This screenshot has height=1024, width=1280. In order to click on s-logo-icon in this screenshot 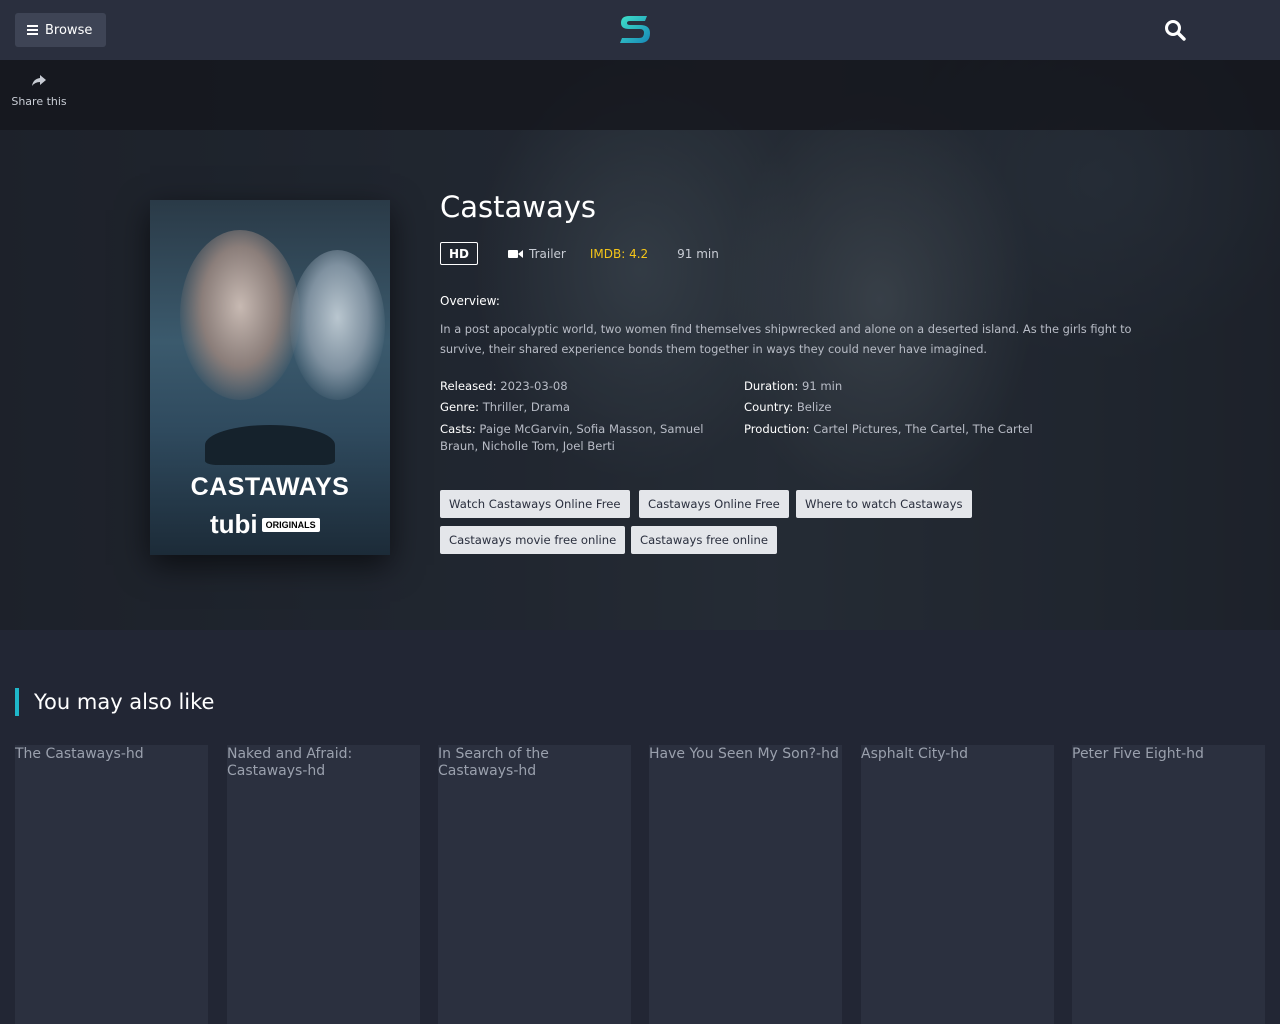, I will do `click(635, 29)`.